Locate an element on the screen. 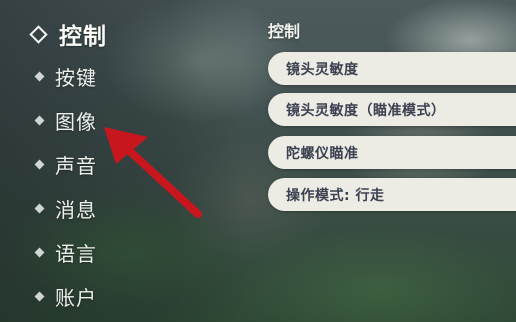  setting-camera-sensitivity-aim: 镜头灵敏度（瞄准模式） is located at coordinates (392, 109).